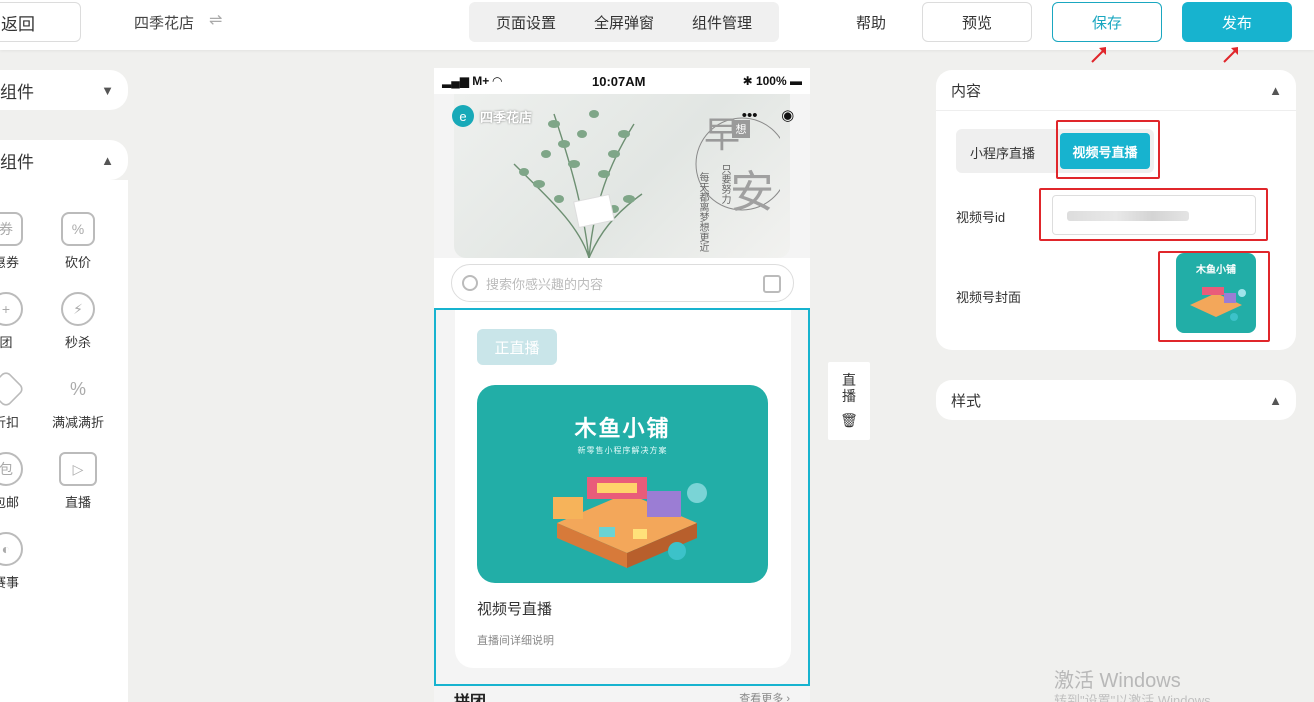  What do you see at coordinates (1117, 681) in the screenshot?
I see `windows-activation-watermark: 激活 Windows` at bounding box center [1117, 681].